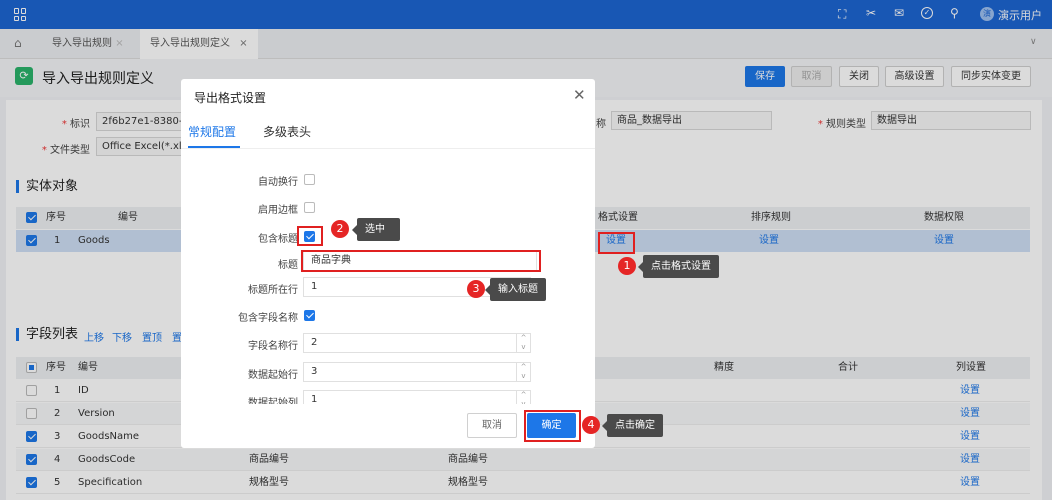 Image resolution: width=1052 pixels, height=500 pixels. What do you see at coordinates (287, 131) in the screenshot?
I see `tab-multi-header: 多级表头` at bounding box center [287, 131].